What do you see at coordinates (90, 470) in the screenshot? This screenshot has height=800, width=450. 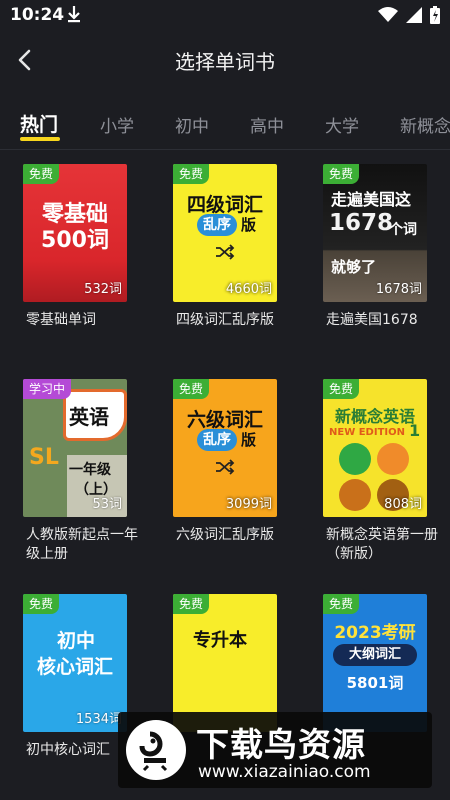 I see `cover-text: 一年级` at bounding box center [90, 470].